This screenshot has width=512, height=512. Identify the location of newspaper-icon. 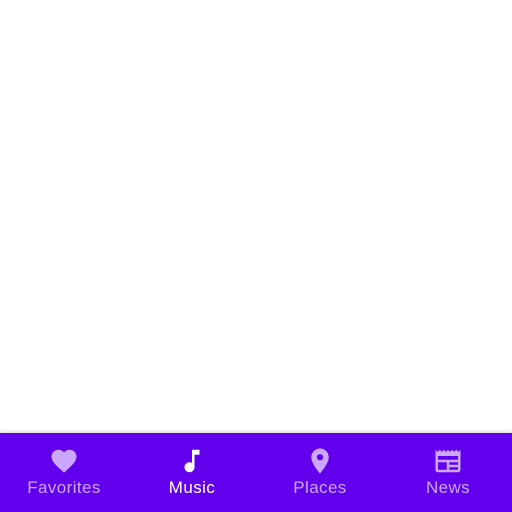
(448, 461).